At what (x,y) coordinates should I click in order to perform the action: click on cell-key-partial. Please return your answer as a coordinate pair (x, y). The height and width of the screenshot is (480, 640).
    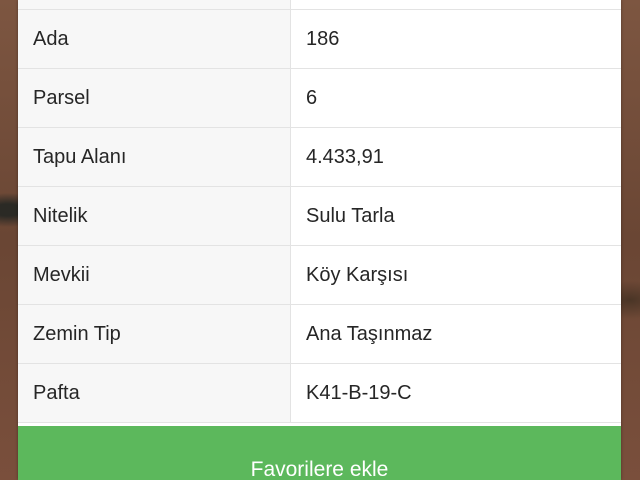
    Looking at the image, I should click on (154, 5).